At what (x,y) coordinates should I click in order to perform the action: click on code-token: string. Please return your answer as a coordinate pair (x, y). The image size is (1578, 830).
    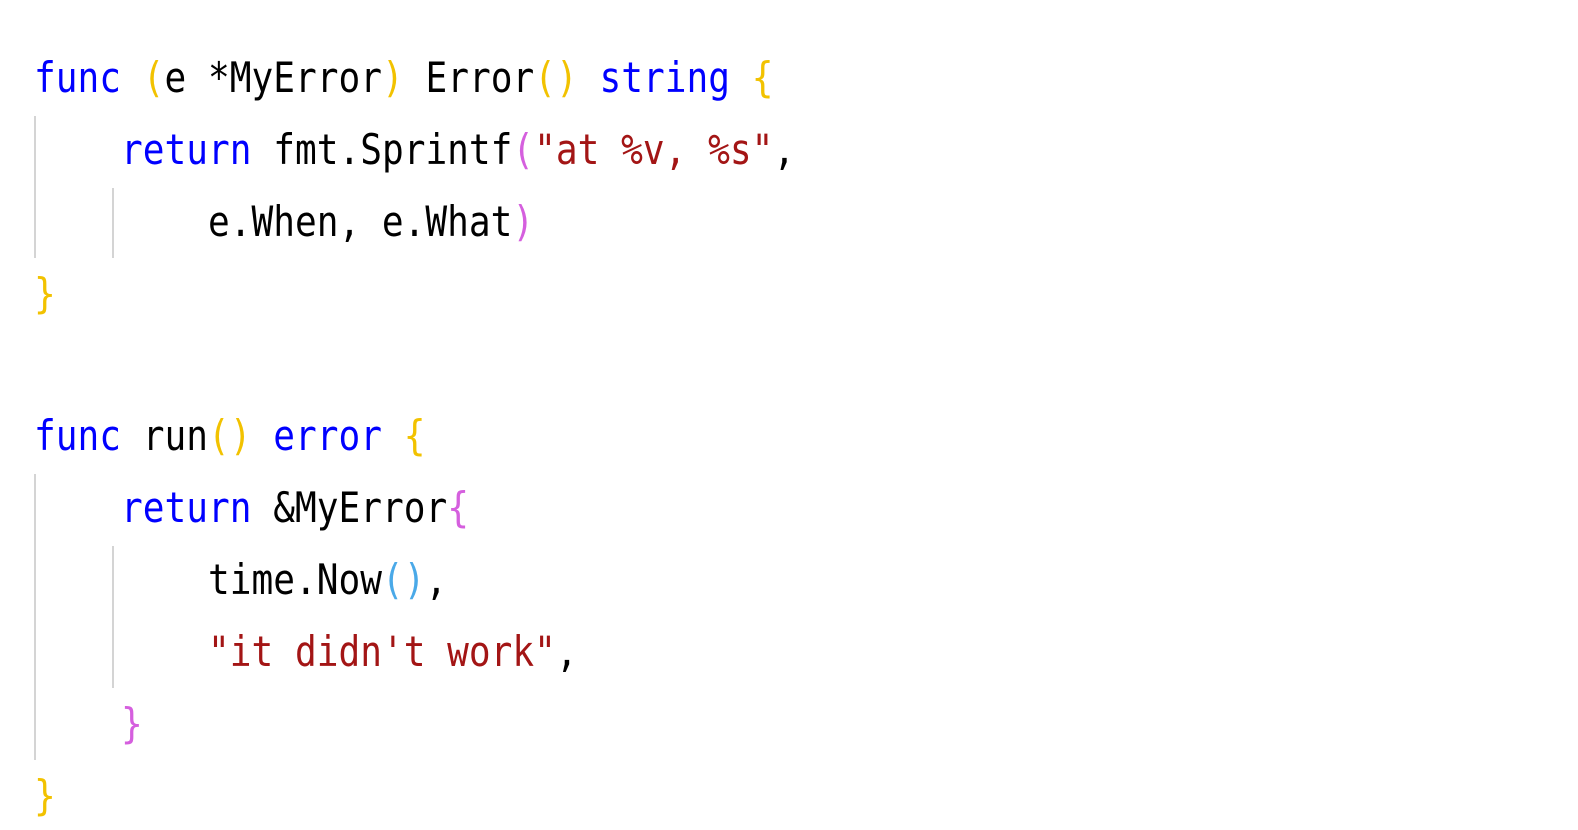
    Looking at the image, I should click on (664, 77).